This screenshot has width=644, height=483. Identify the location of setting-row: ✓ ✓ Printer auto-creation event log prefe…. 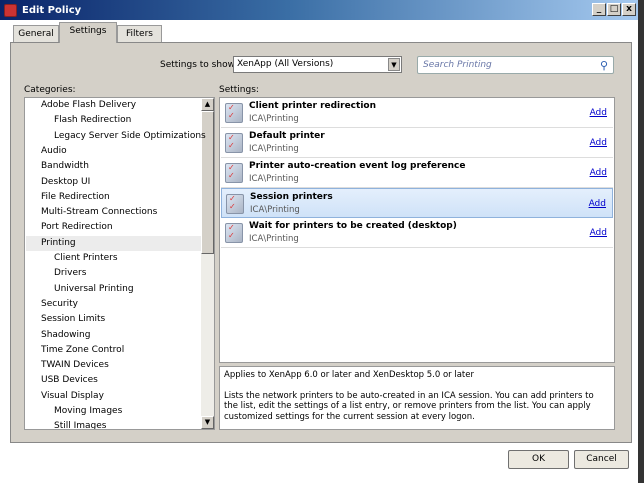
(417, 173).